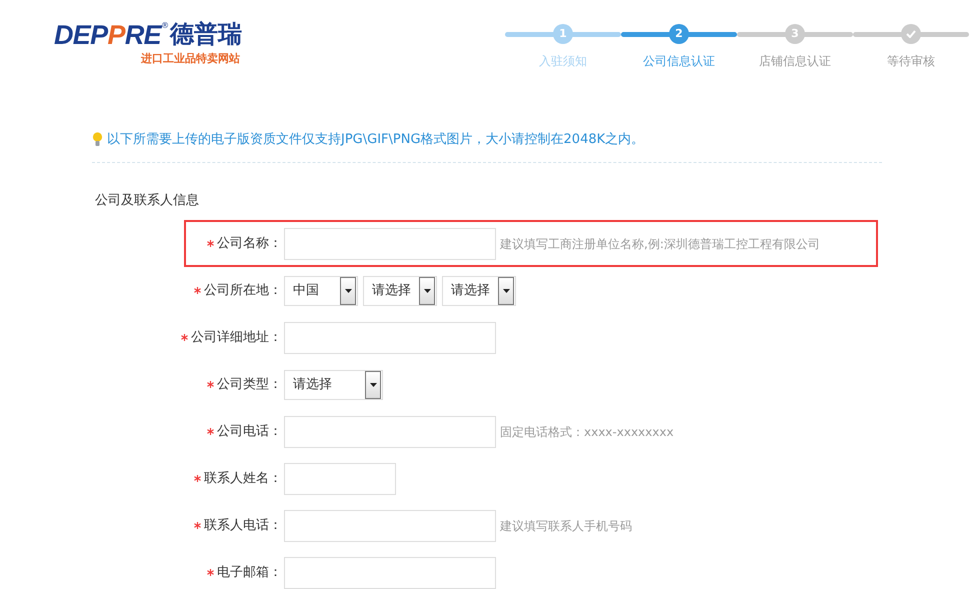  Describe the element at coordinates (911, 61) in the screenshot. I see `step-label: 等待审核` at that location.